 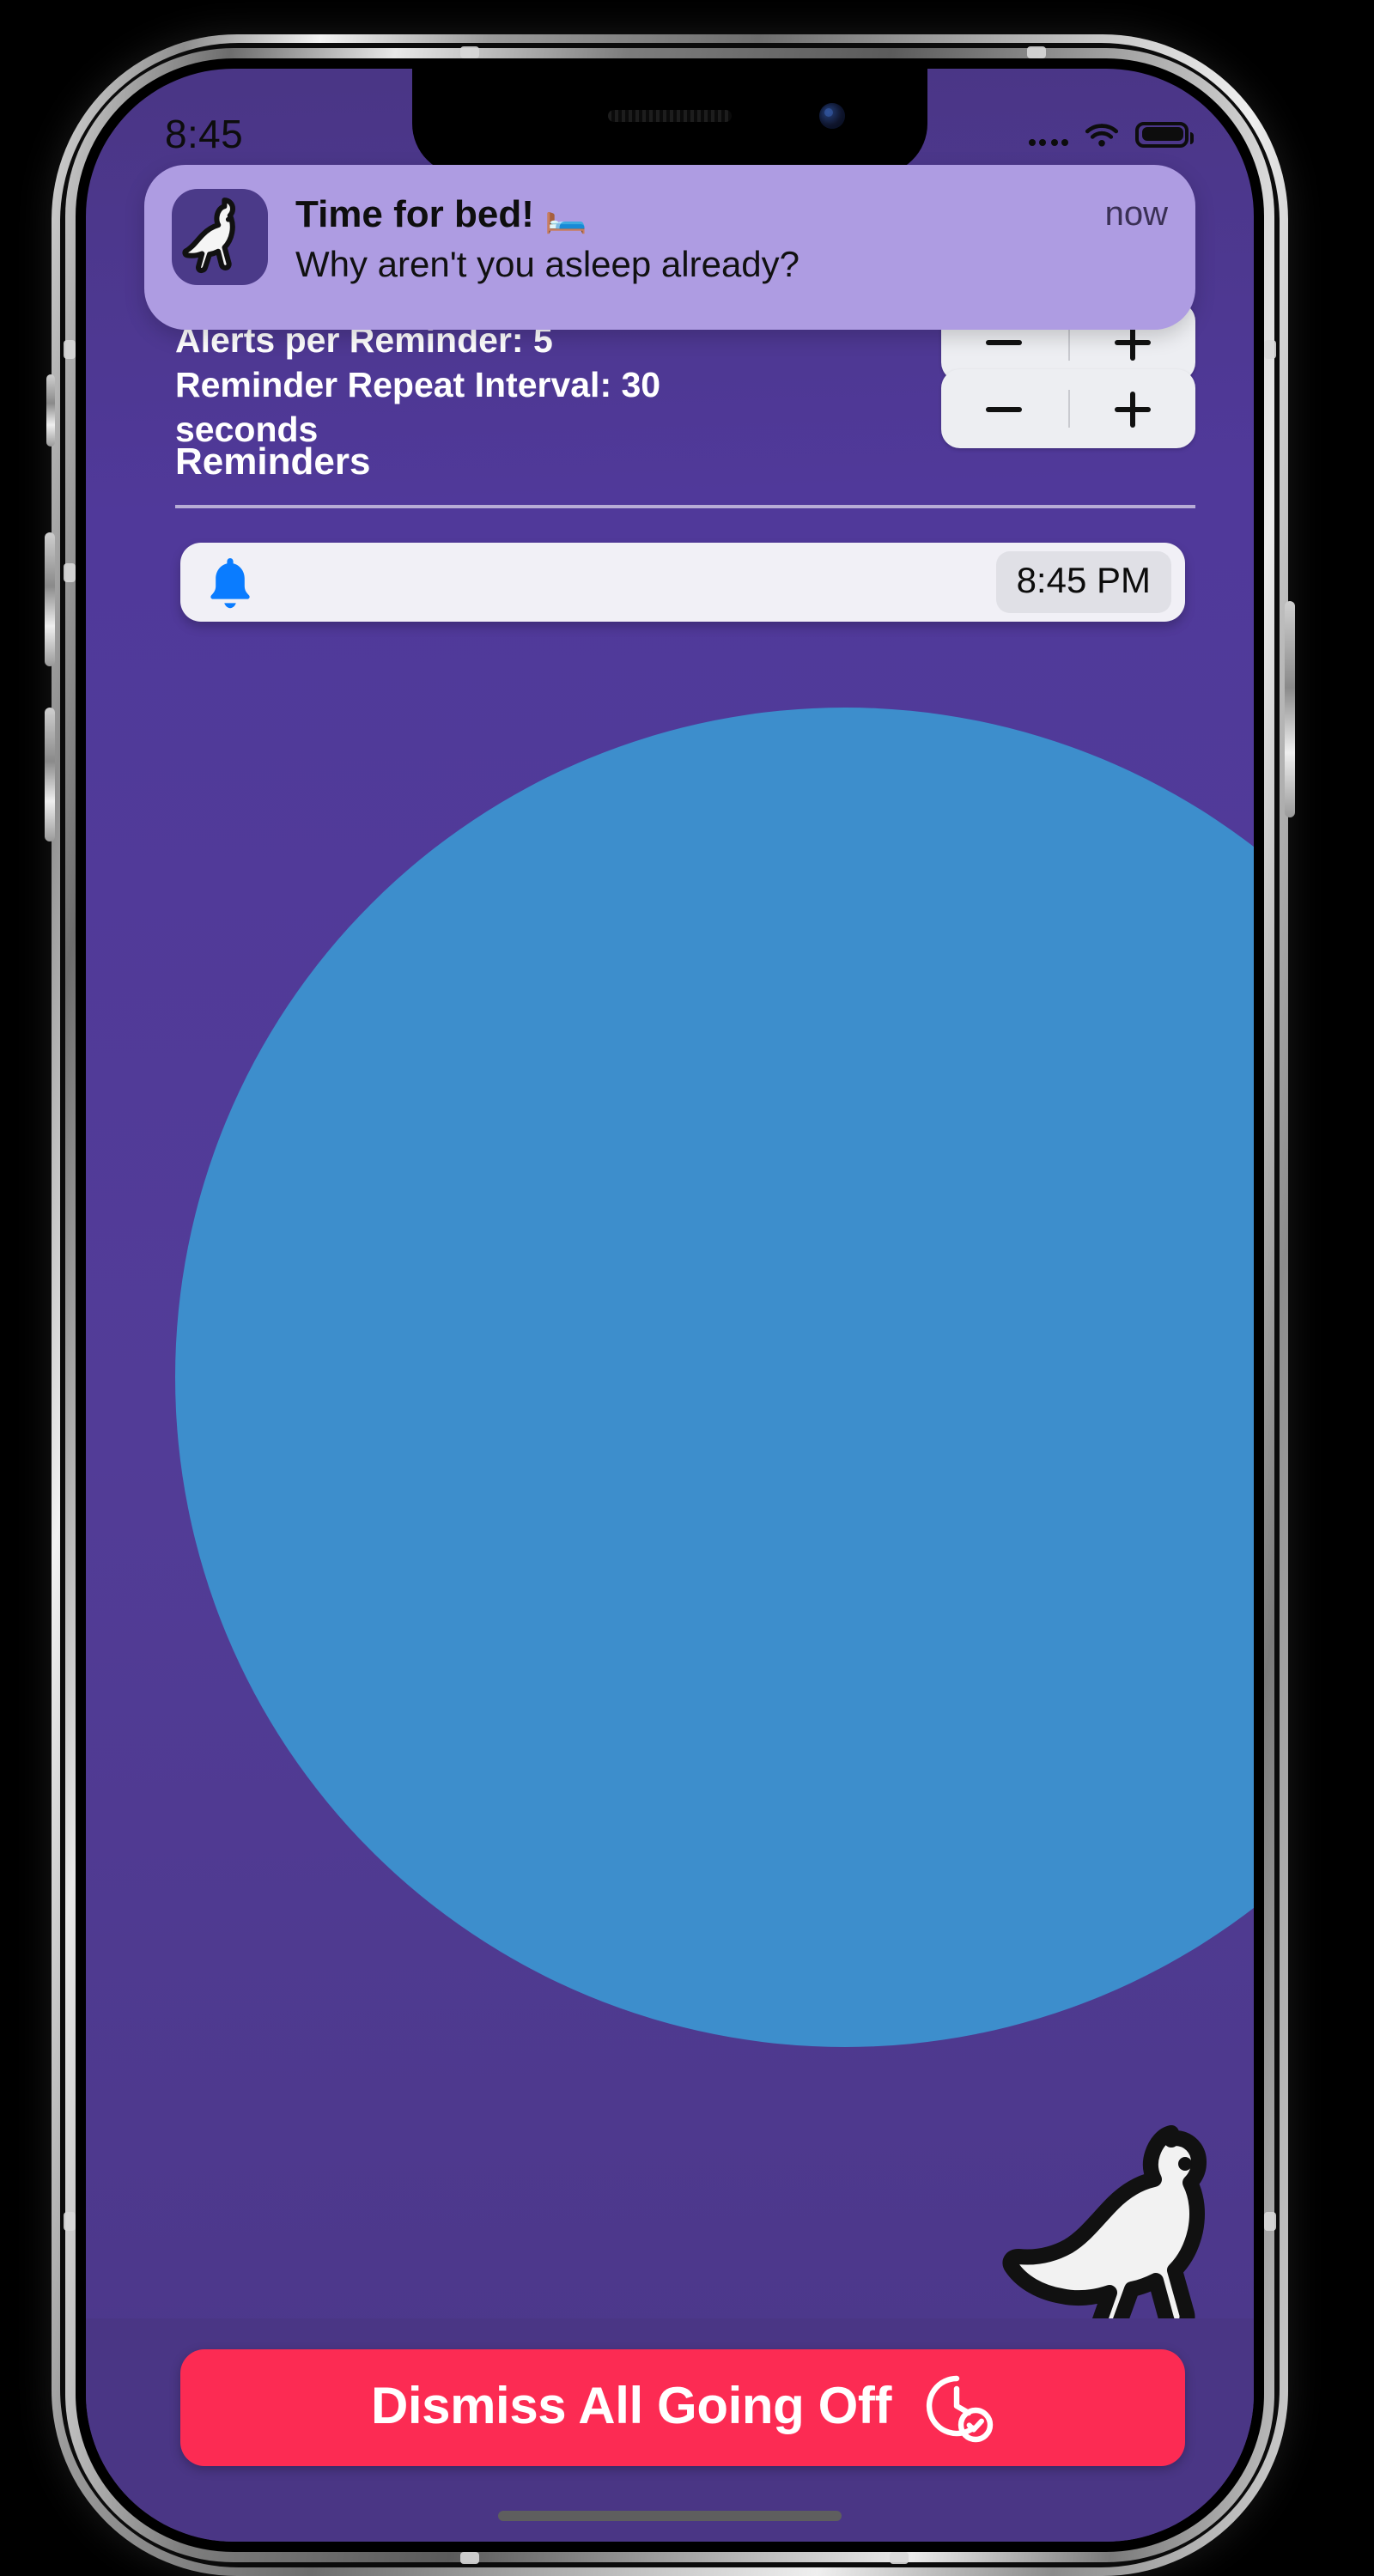 What do you see at coordinates (273, 461) in the screenshot?
I see `reminders-section-heading: Reminders` at bounding box center [273, 461].